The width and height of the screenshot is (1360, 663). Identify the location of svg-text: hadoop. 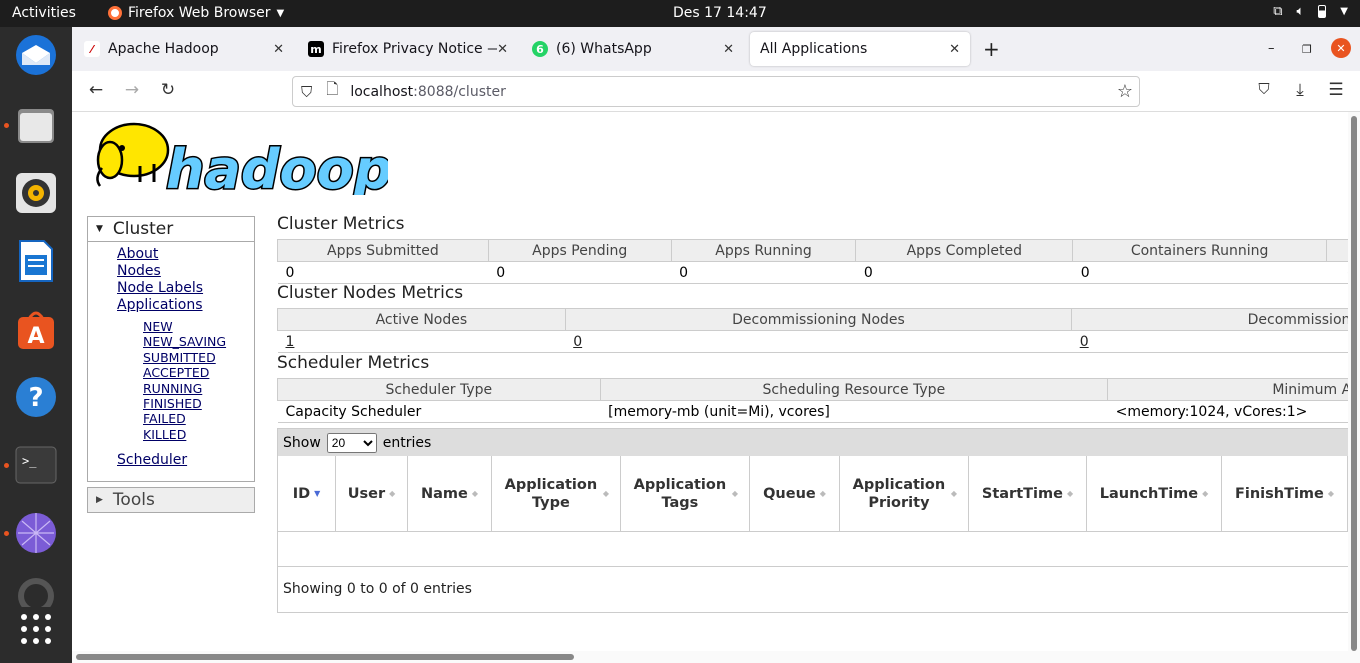
(277, 166).